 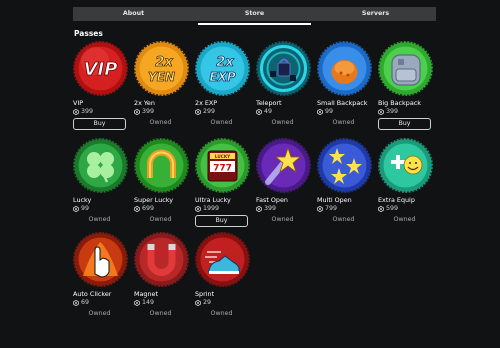 I want to click on teleport-icon, so click(x=283, y=68).